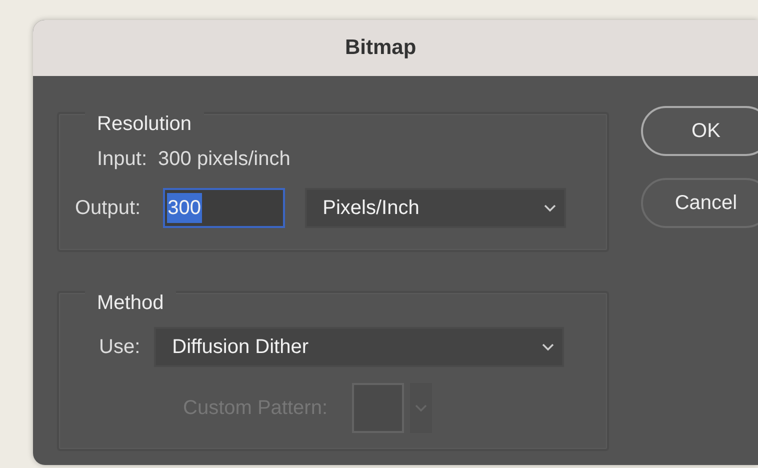 Image resolution: width=758 pixels, height=468 pixels. Describe the element at coordinates (699, 203) in the screenshot. I see `cancel-button: Cancel` at that location.